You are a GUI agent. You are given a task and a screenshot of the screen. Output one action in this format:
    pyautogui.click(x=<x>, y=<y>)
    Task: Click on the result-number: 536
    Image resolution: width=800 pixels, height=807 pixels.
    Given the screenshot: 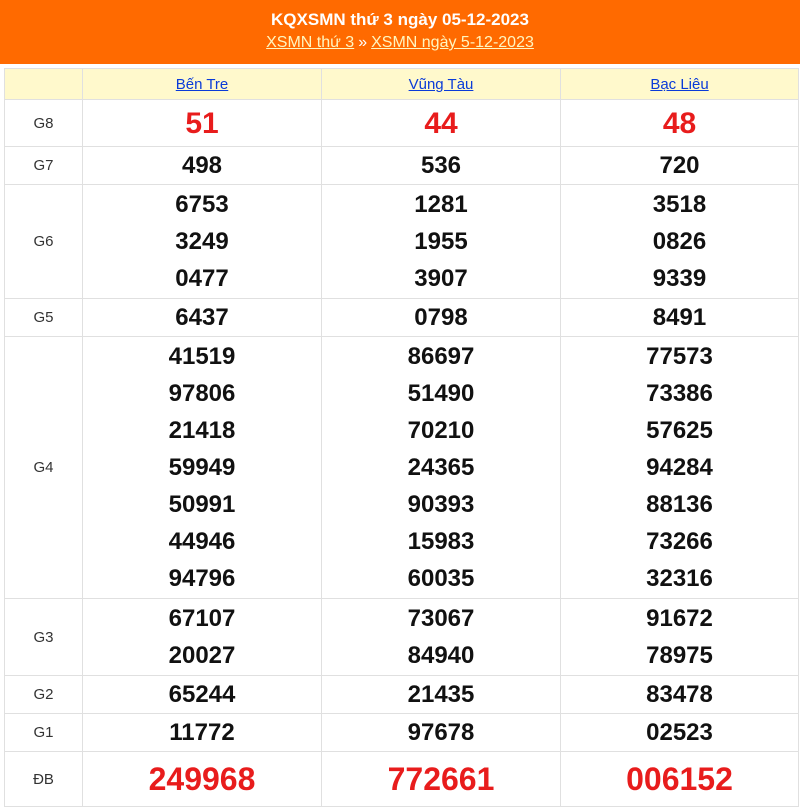 What is the action you would take?
    pyautogui.click(x=441, y=165)
    